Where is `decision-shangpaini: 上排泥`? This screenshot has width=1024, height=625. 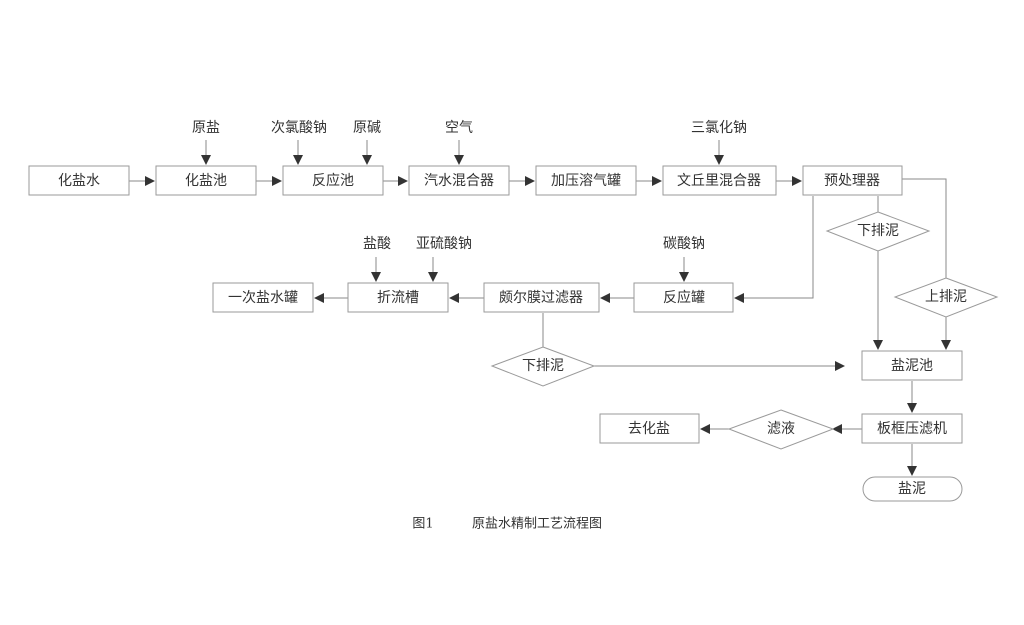 decision-shangpaini: 上排泥 is located at coordinates (946, 297).